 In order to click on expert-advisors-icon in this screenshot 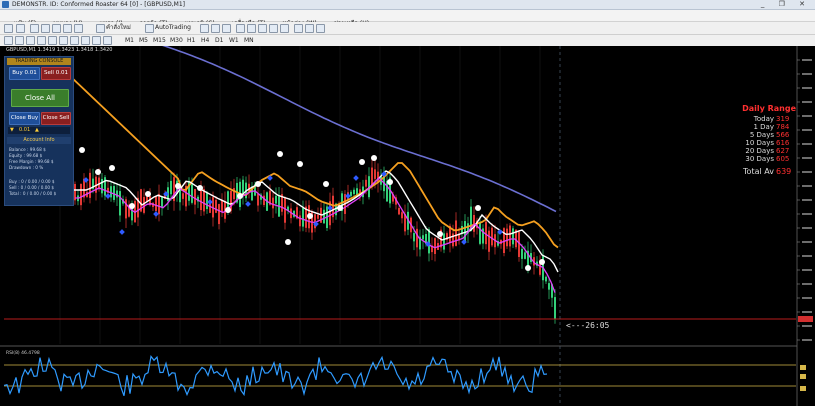, I will do `click(149, 28)`.